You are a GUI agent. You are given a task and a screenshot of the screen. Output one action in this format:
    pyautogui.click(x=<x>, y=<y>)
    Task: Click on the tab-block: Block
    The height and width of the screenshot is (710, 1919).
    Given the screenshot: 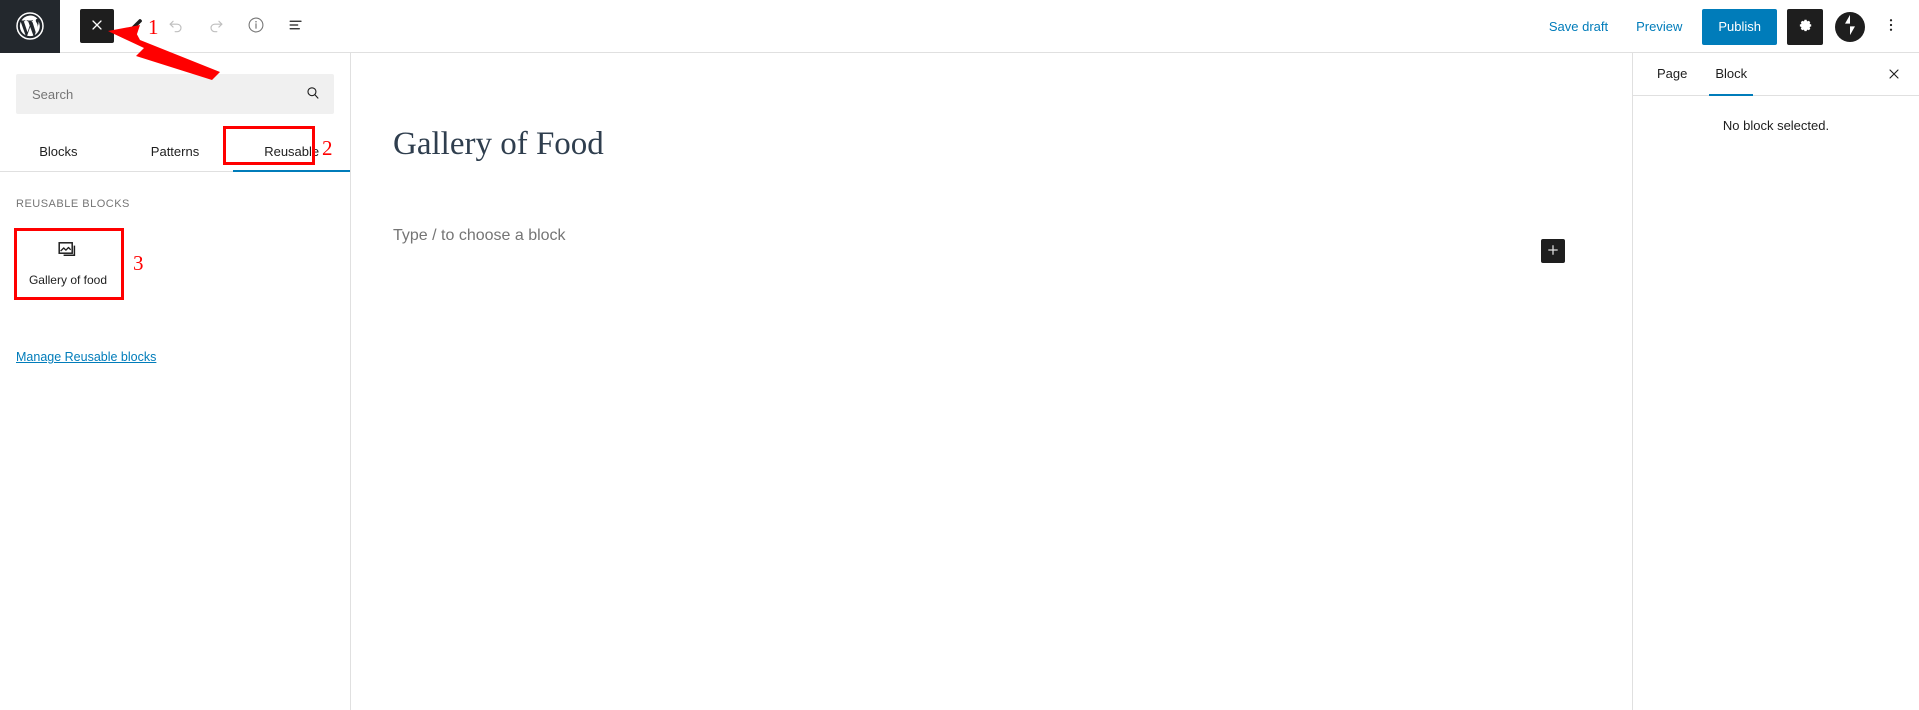 What is the action you would take?
    pyautogui.click(x=1731, y=74)
    